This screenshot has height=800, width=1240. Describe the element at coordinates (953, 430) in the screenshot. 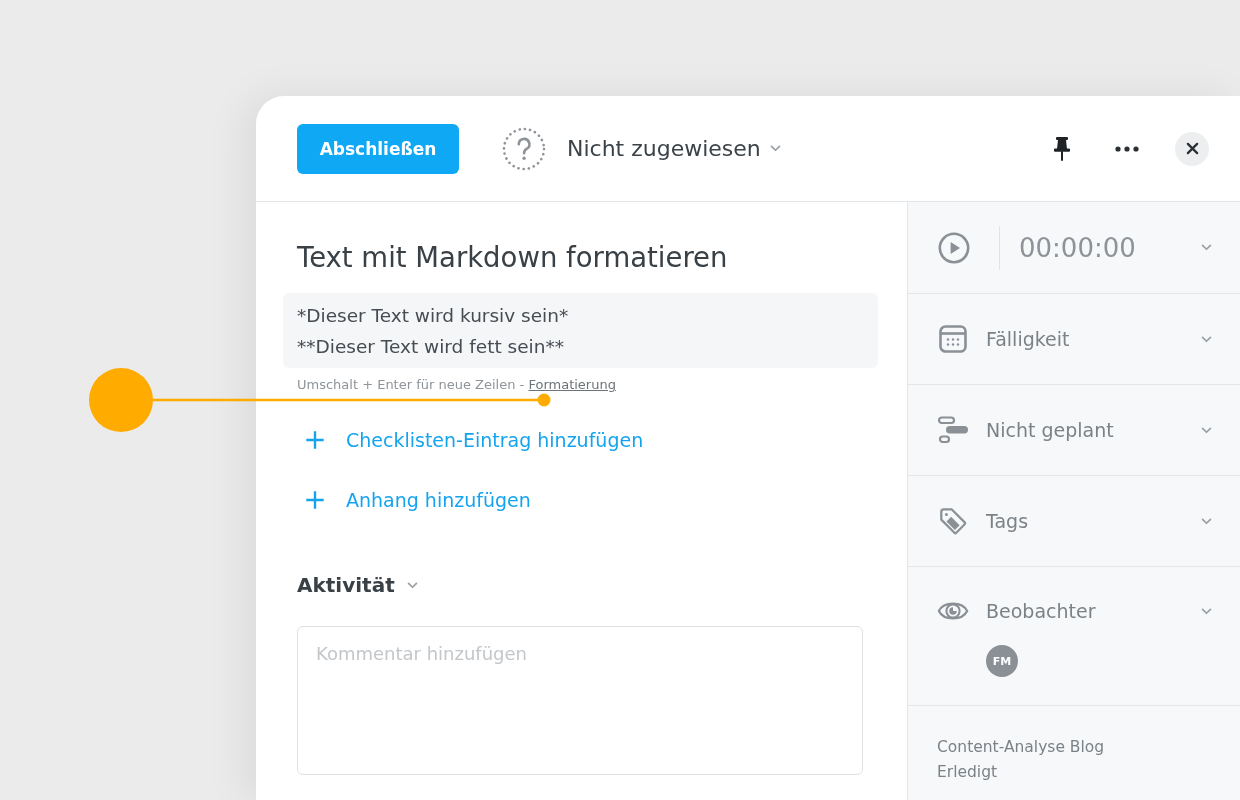

I see `timeline-bars-icon` at that location.